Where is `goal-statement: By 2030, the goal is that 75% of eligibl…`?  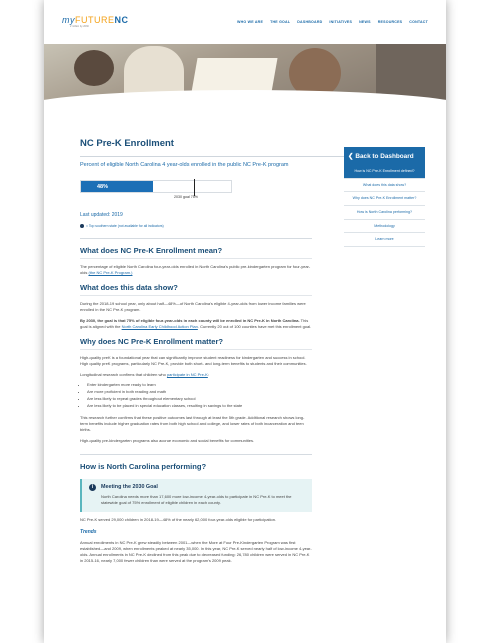 goal-statement: By 2030, the goal is that 75% of eligibl… is located at coordinates (190, 321).